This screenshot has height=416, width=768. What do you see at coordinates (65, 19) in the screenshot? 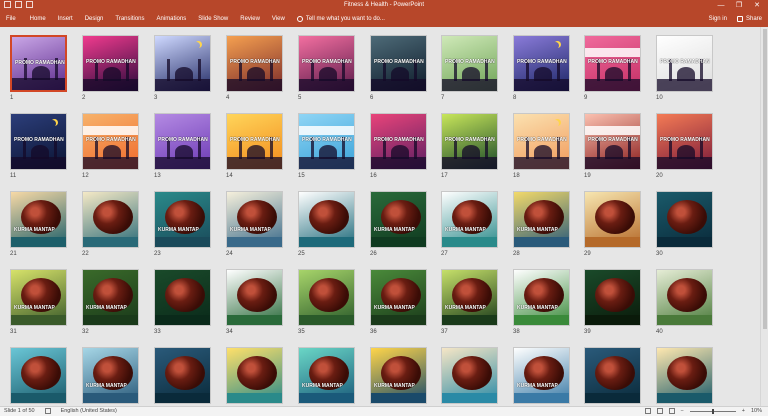
I see `tab-insert: Insert` at bounding box center [65, 19].